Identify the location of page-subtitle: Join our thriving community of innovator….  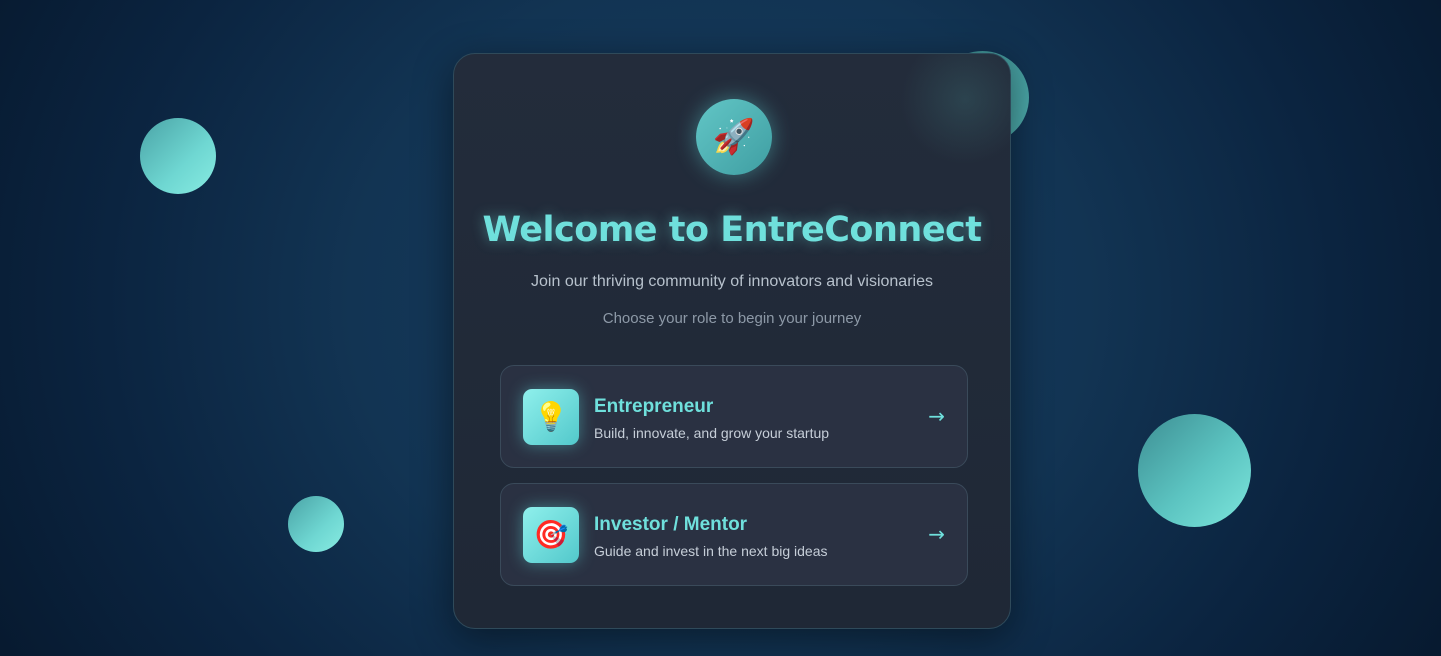
(732, 281).